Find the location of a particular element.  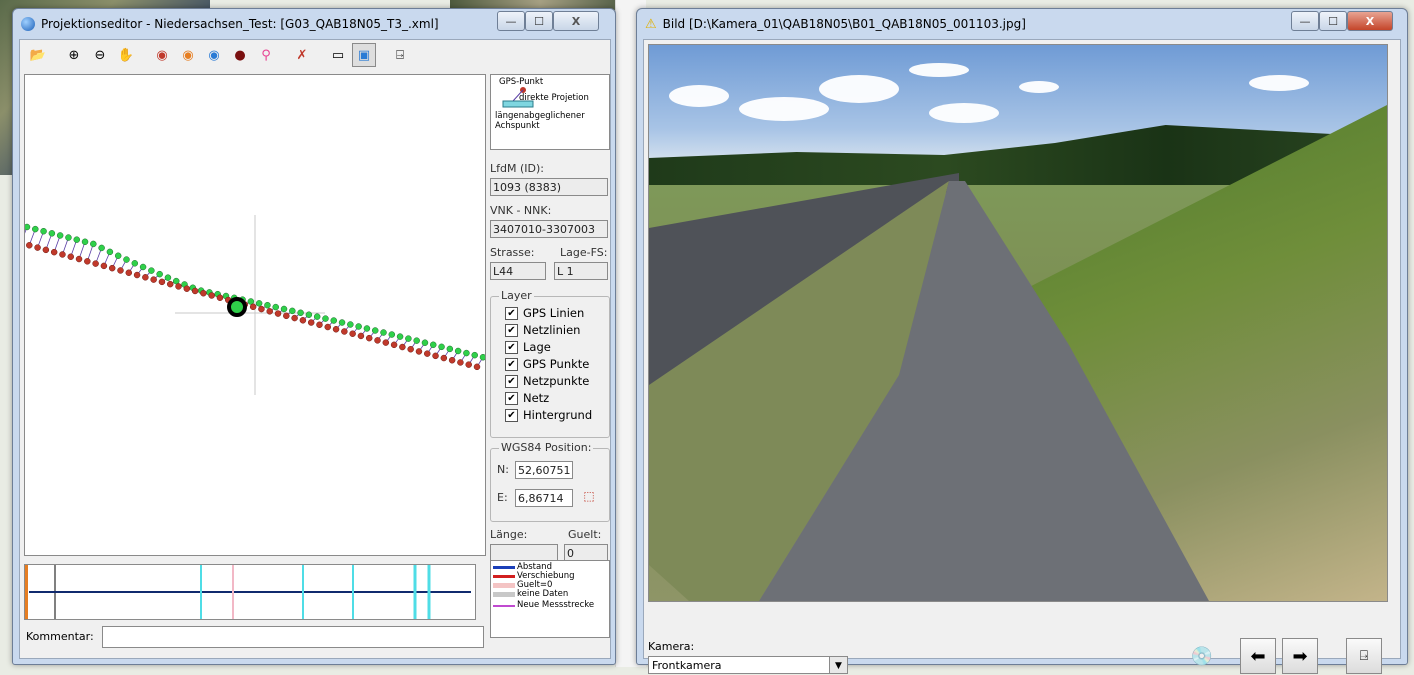

previous-image-button: ⬅ is located at coordinates (1258, 656).